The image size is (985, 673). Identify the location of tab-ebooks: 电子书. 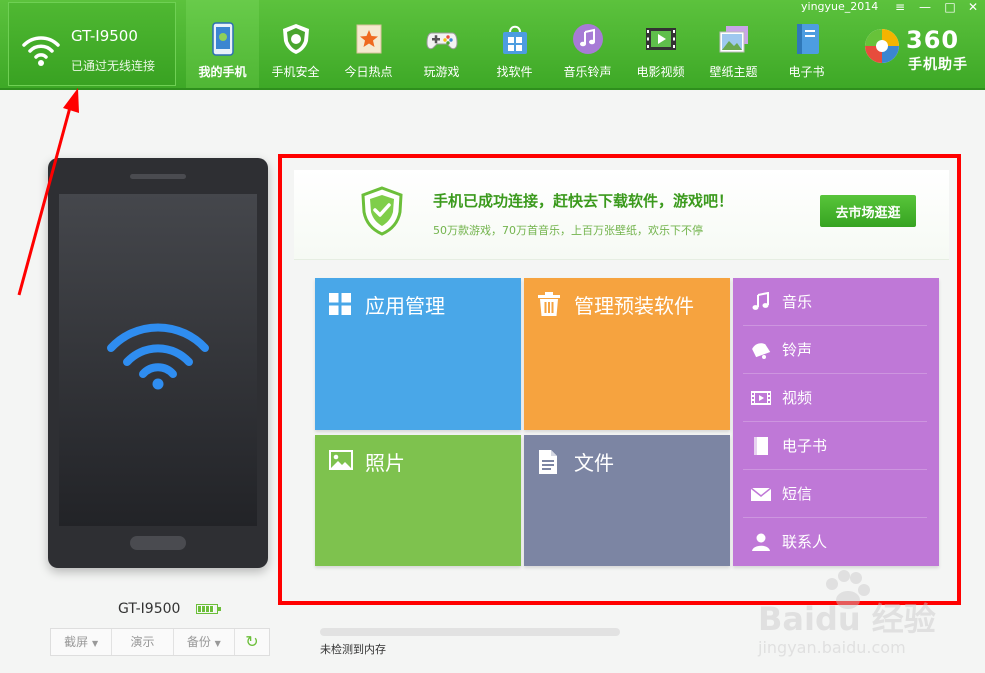
(806, 45).